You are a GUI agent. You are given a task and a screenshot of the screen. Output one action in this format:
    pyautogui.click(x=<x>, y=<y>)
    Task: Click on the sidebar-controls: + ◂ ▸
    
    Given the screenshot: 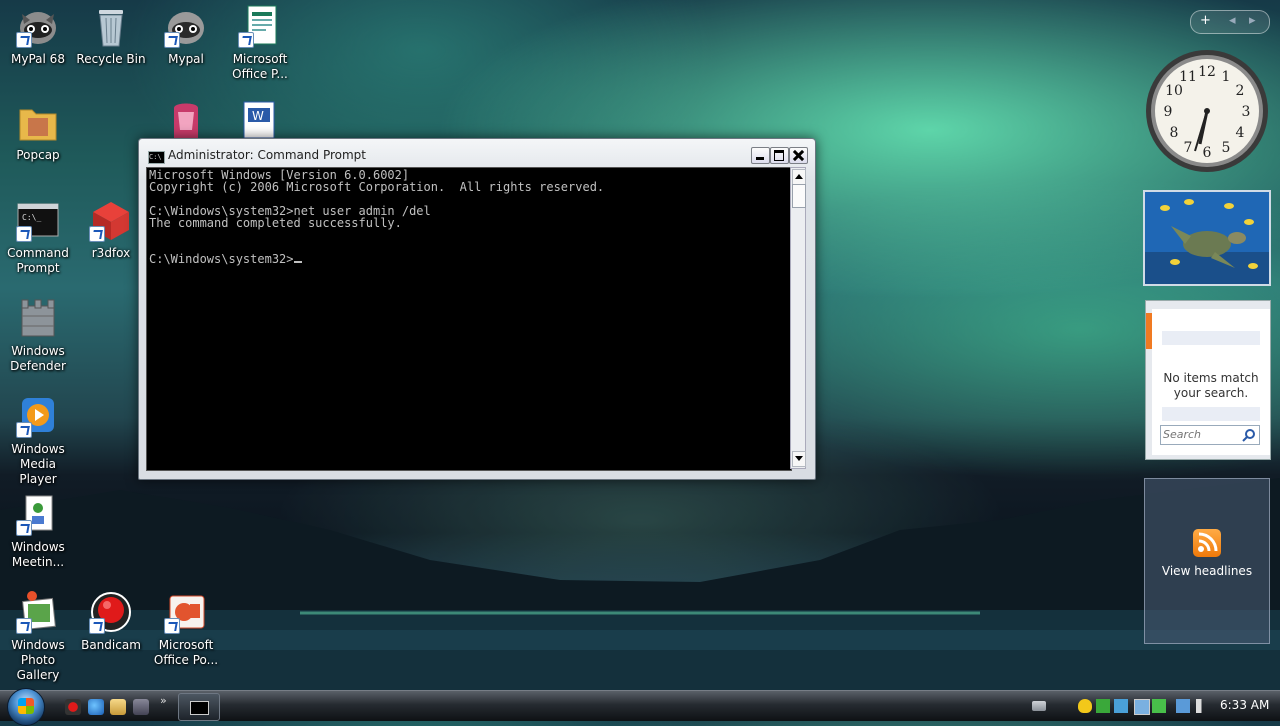 What is the action you would take?
    pyautogui.click(x=1230, y=22)
    